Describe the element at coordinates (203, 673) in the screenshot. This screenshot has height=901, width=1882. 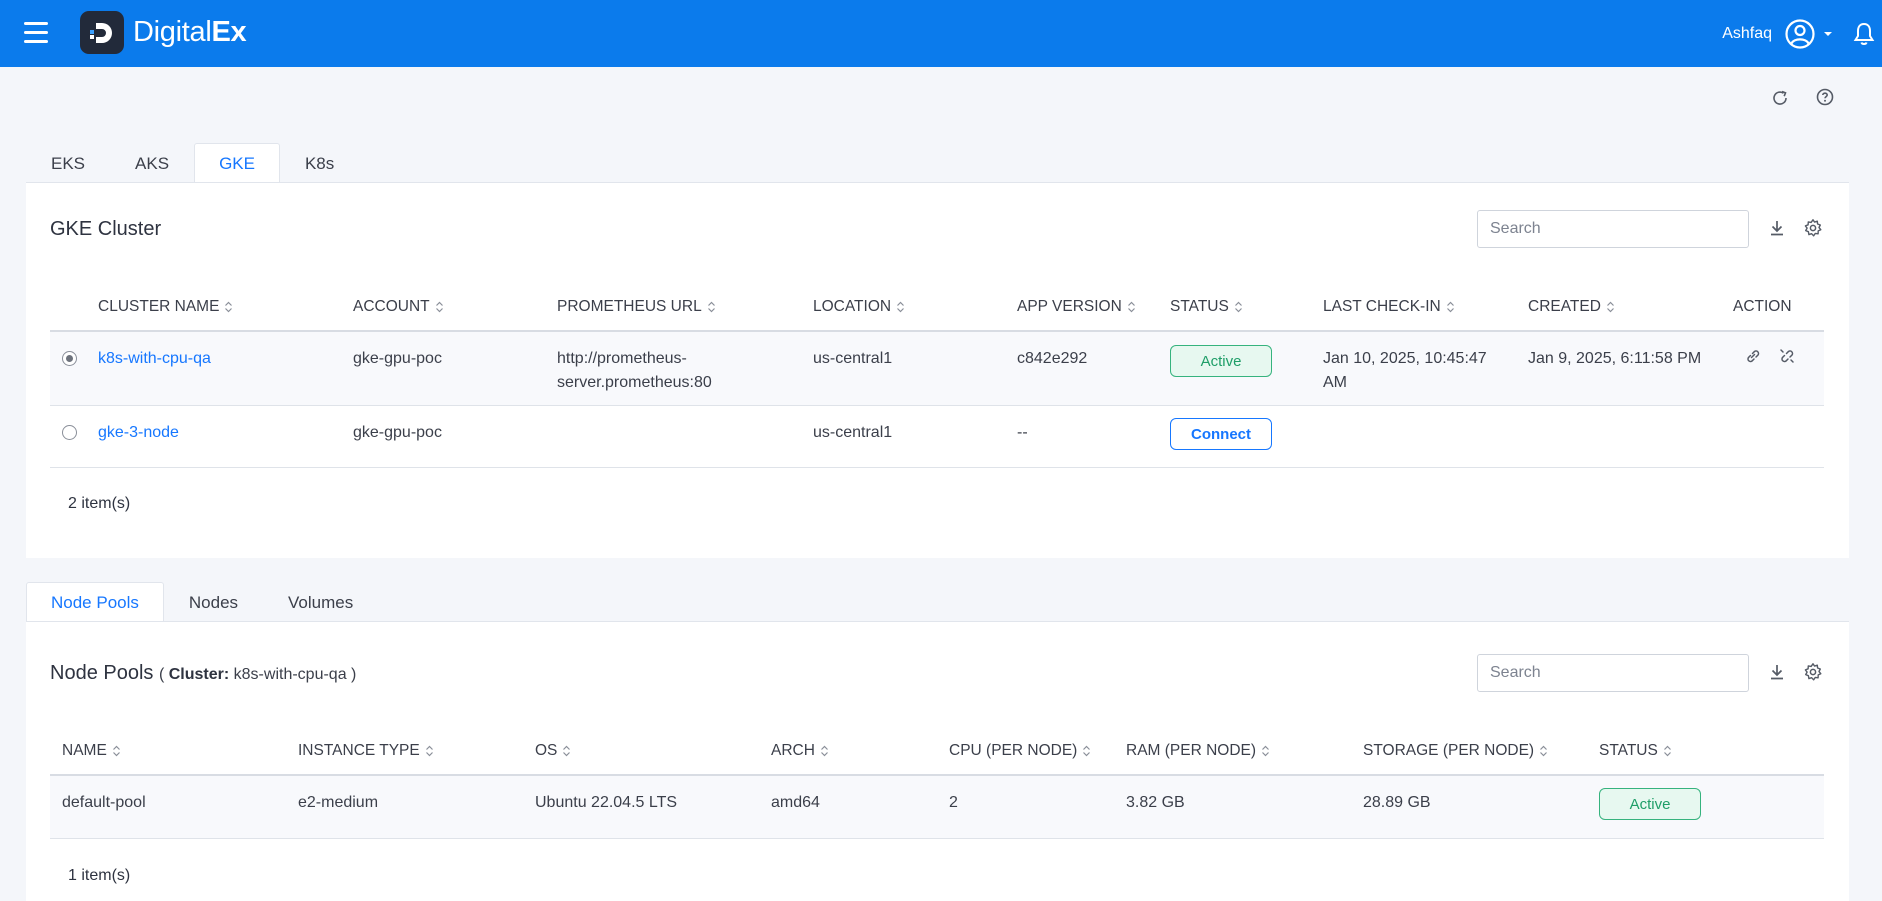
I see `panel-title: Node Pools ( Cluster: k8s-with-cpu-qa )` at that location.